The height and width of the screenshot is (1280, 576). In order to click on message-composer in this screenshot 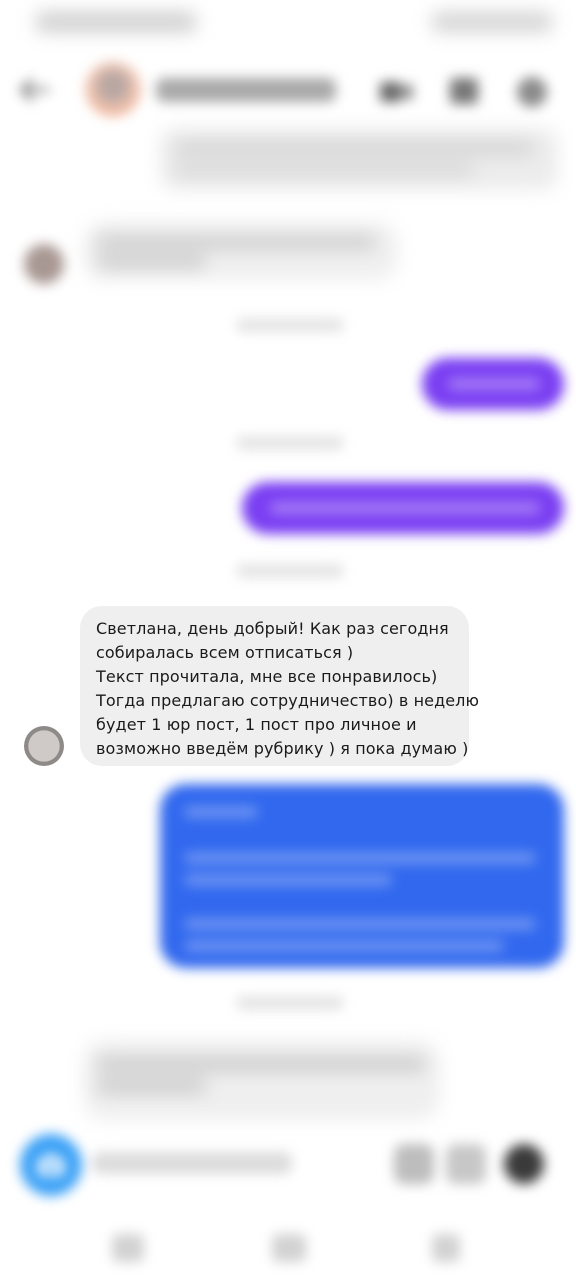, I will do `click(289, 1165)`.